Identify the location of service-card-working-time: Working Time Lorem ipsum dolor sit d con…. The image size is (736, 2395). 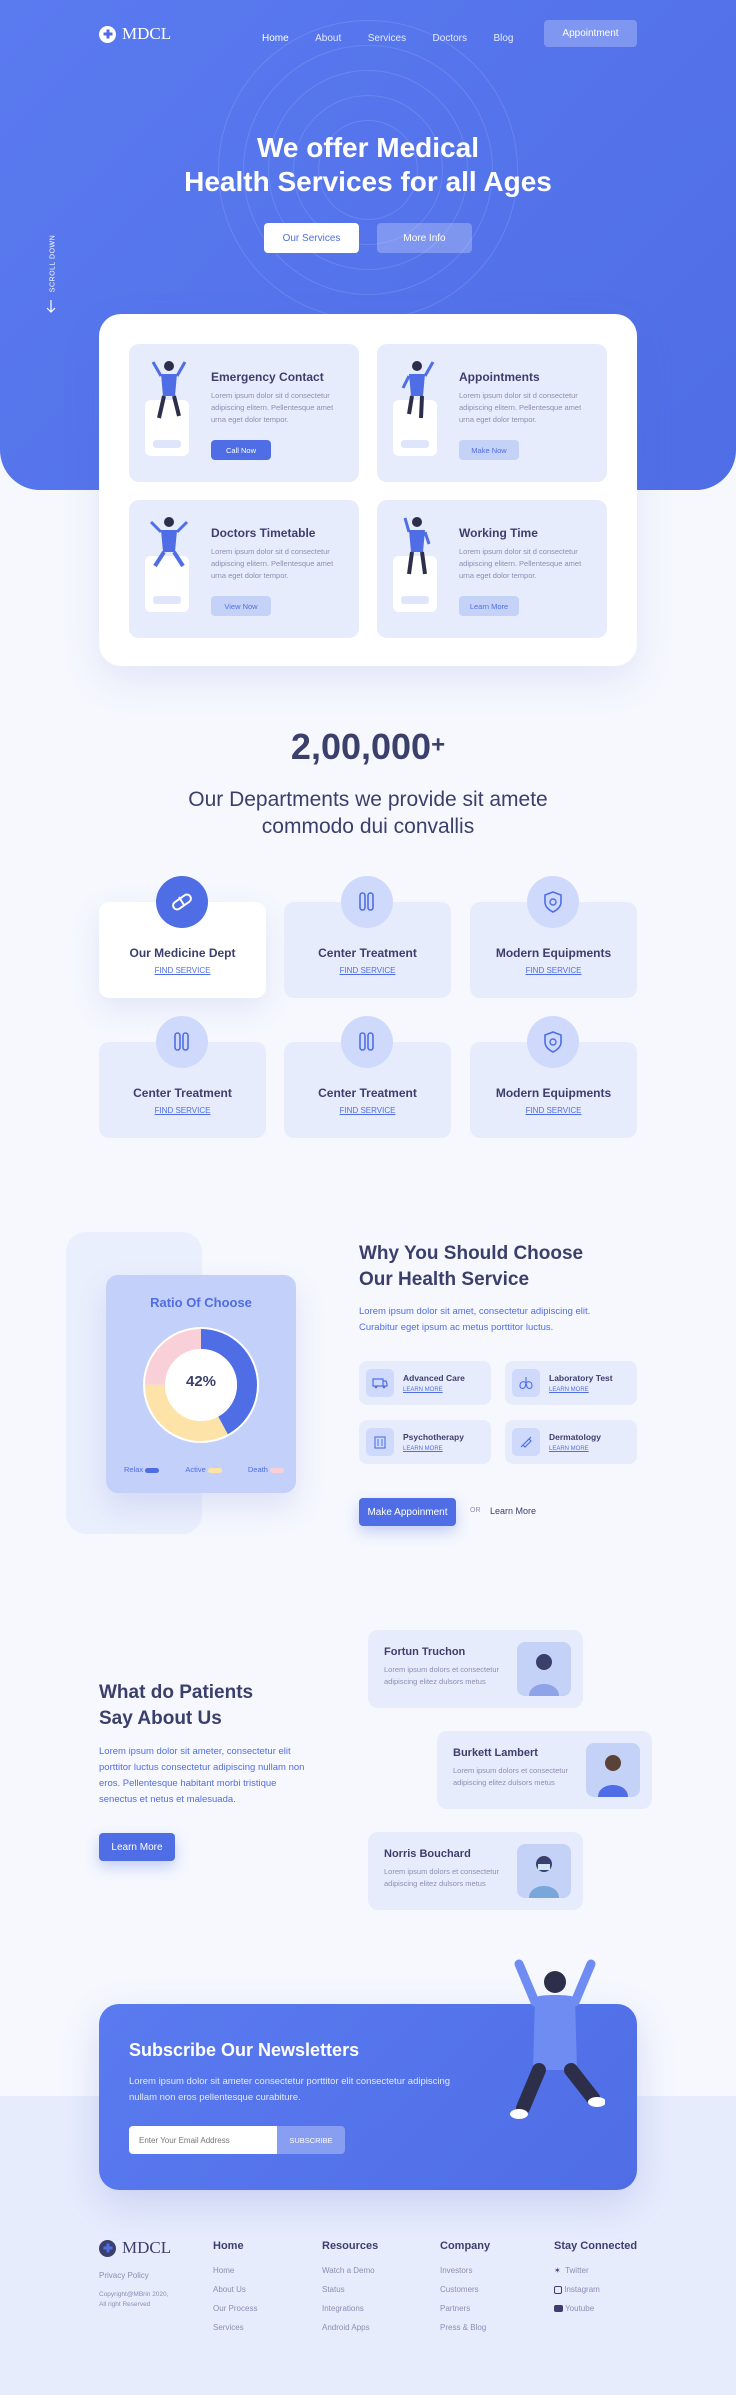
(492, 569).